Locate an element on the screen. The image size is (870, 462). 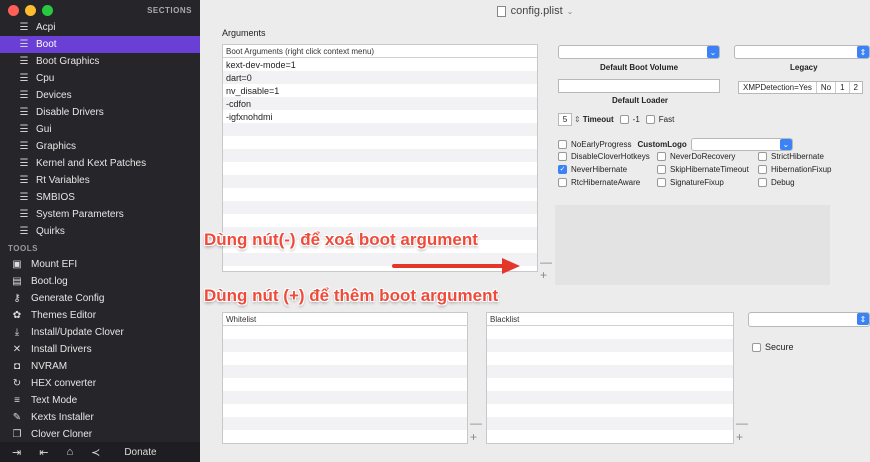
sidebar-item-kernel-kext-patches: ☰ Kernel and Kext Patches is located at coordinates (100, 163).